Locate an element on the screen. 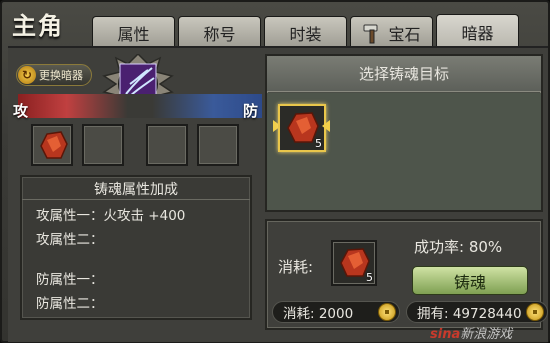  attack-defense-banner is located at coordinates (140, 106).